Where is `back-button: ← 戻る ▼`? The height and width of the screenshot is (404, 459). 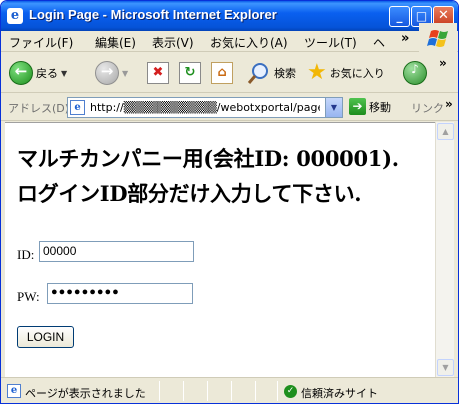 back-button: ← 戻る ▼ is located at coordinates (38, 73).